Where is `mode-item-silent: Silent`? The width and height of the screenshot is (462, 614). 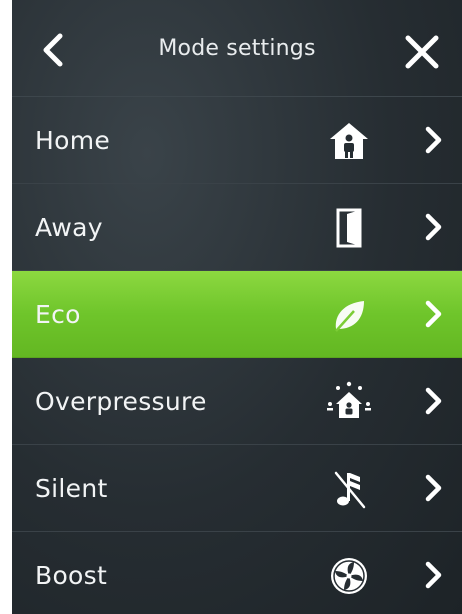
mode-item-silent: Silent is located at coordinates (237, 488).